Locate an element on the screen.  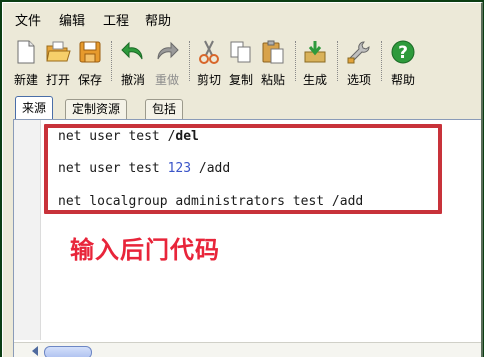
redo-button: 重做 is located at coordinates (167, 62).